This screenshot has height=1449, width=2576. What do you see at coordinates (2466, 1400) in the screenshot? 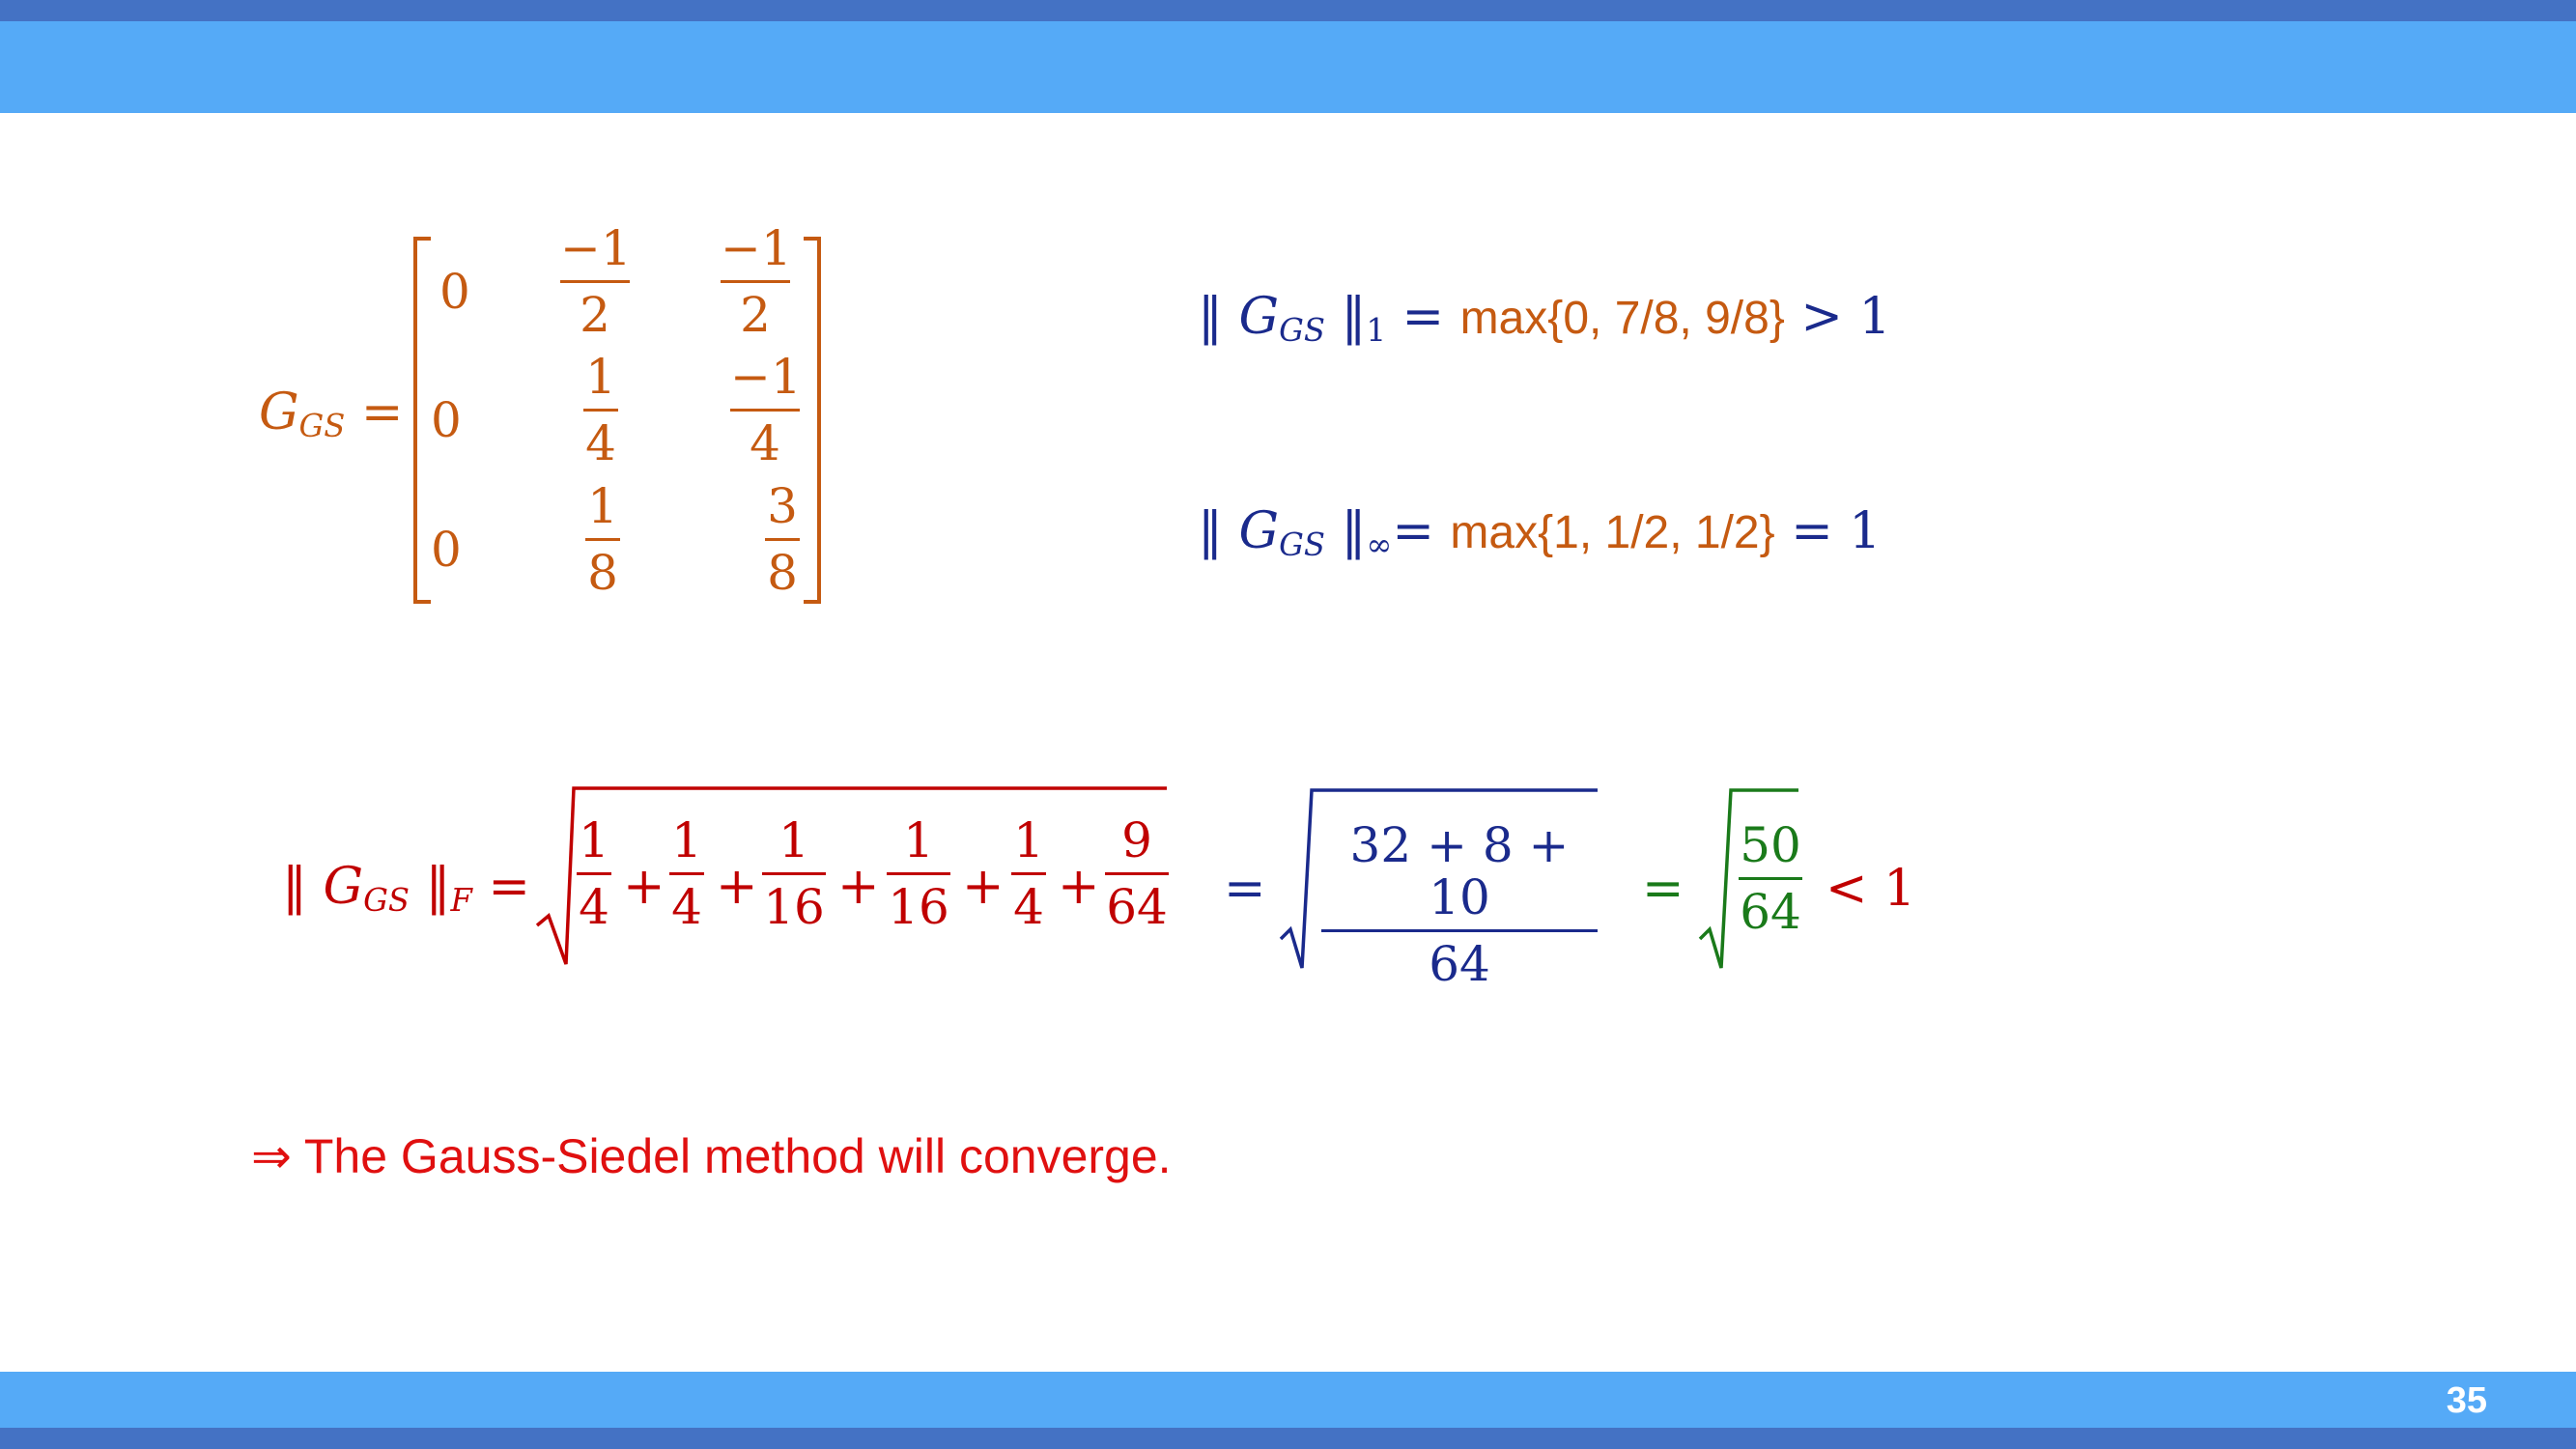
I see `page-number: 35` at bounding box center [2466, 1400].